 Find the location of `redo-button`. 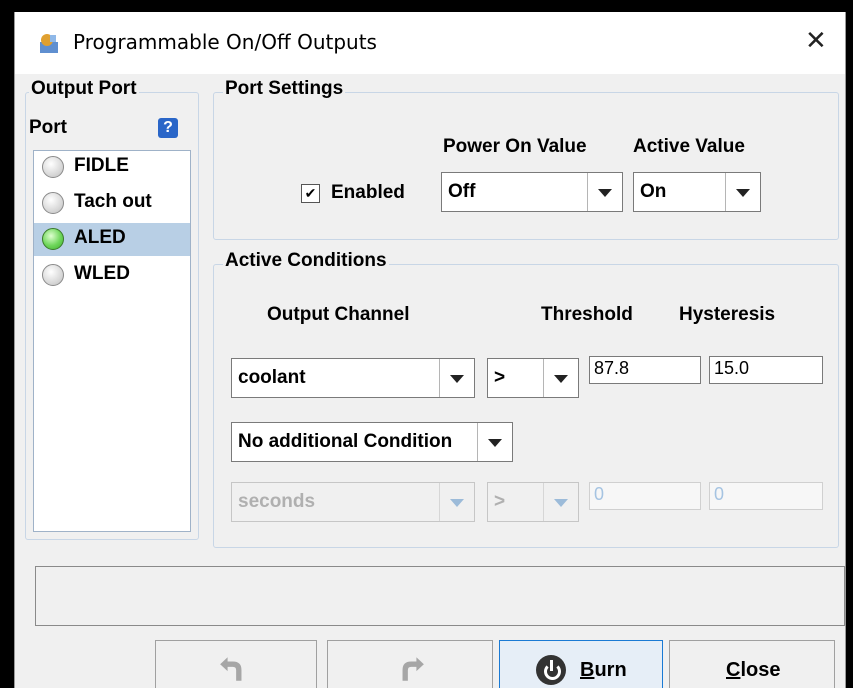

redo-button is located at coordinates (410, 664).